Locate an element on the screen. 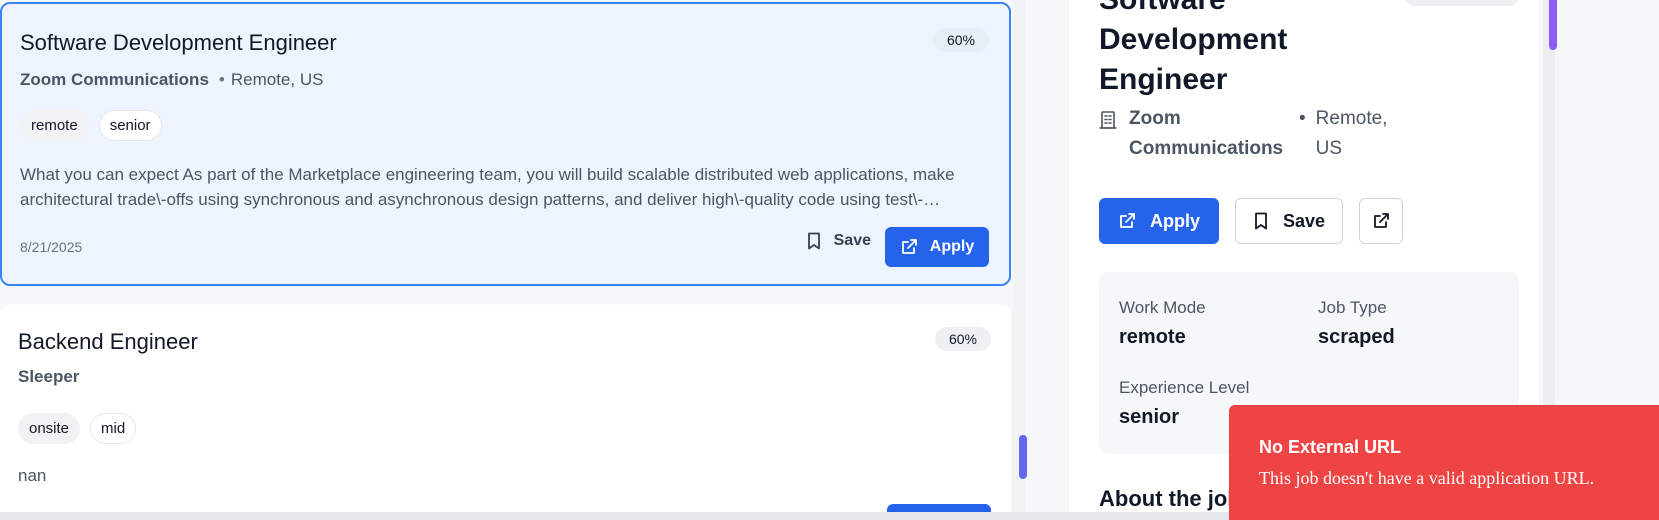  job-card-tags: onsite mid is located at coordinates (77, 428).